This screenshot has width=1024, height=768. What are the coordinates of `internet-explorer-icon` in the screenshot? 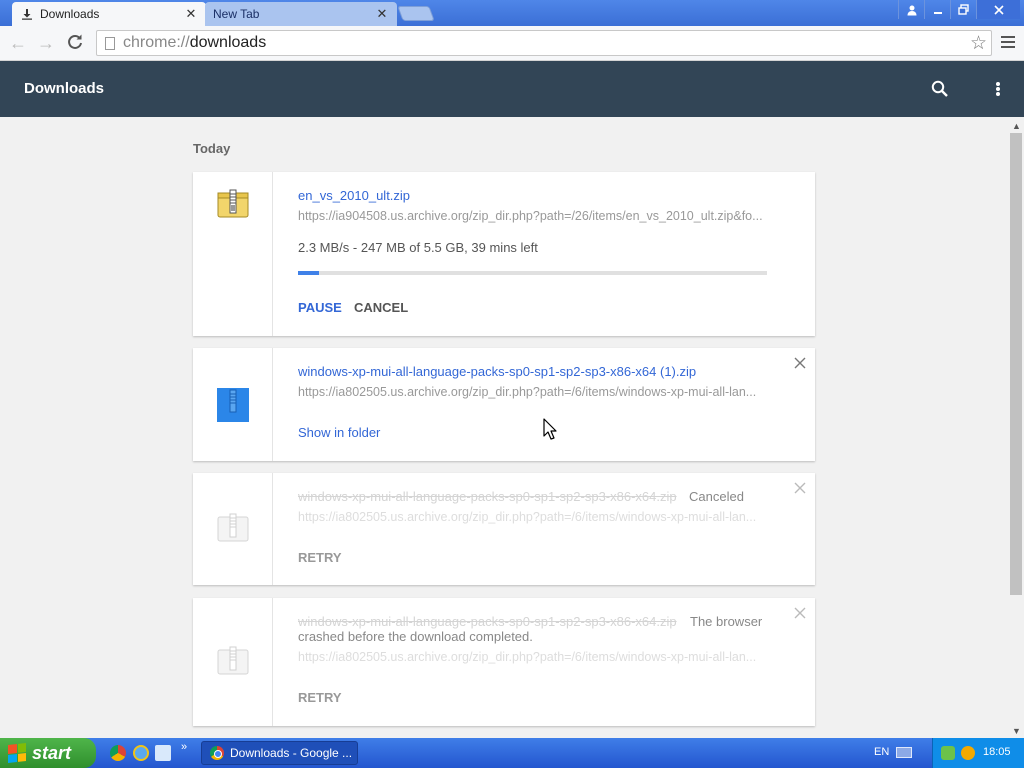 It's located at (141, 753).